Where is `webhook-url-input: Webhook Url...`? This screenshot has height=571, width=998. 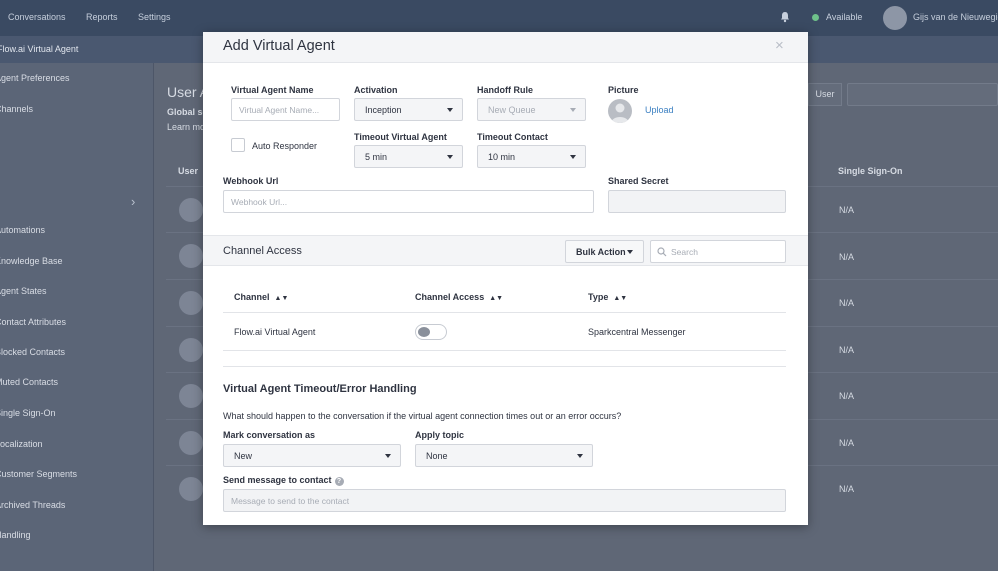 webhook-url-input: Webhook Url... is located at coordinates (408, 201).